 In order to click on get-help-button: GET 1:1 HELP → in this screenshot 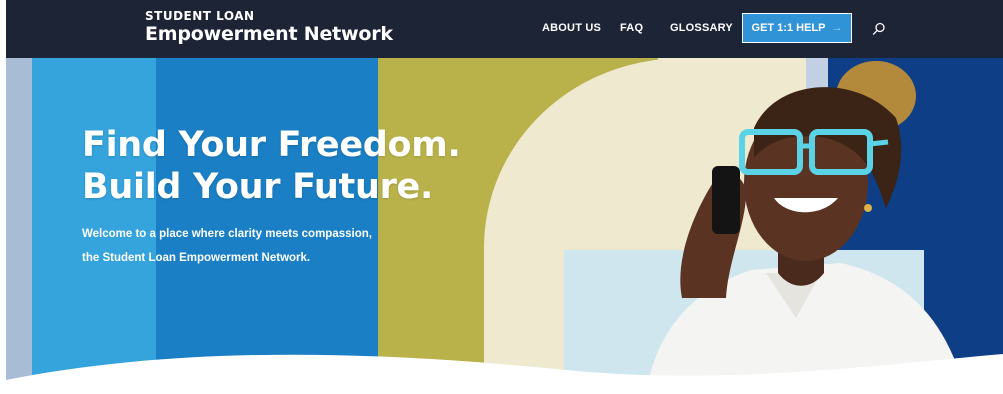, I will do `click(797, 28)`.